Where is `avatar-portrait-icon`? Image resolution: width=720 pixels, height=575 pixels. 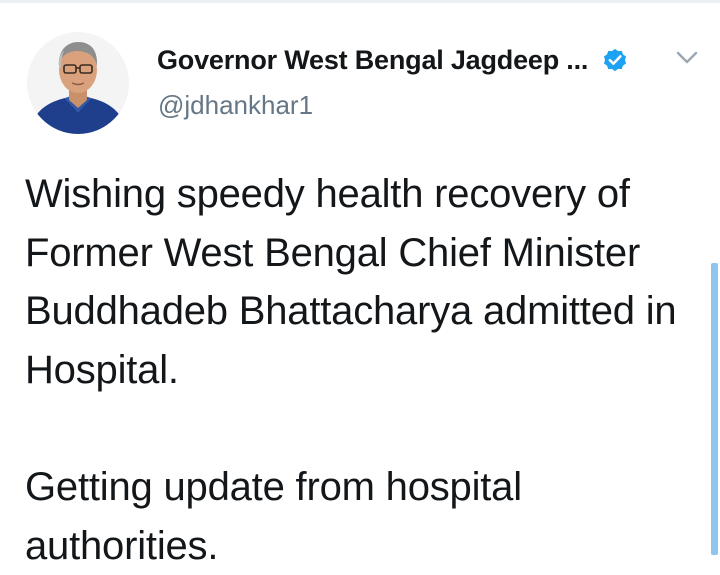
avatar-portrait-icon is located at coordinates (78, 83).